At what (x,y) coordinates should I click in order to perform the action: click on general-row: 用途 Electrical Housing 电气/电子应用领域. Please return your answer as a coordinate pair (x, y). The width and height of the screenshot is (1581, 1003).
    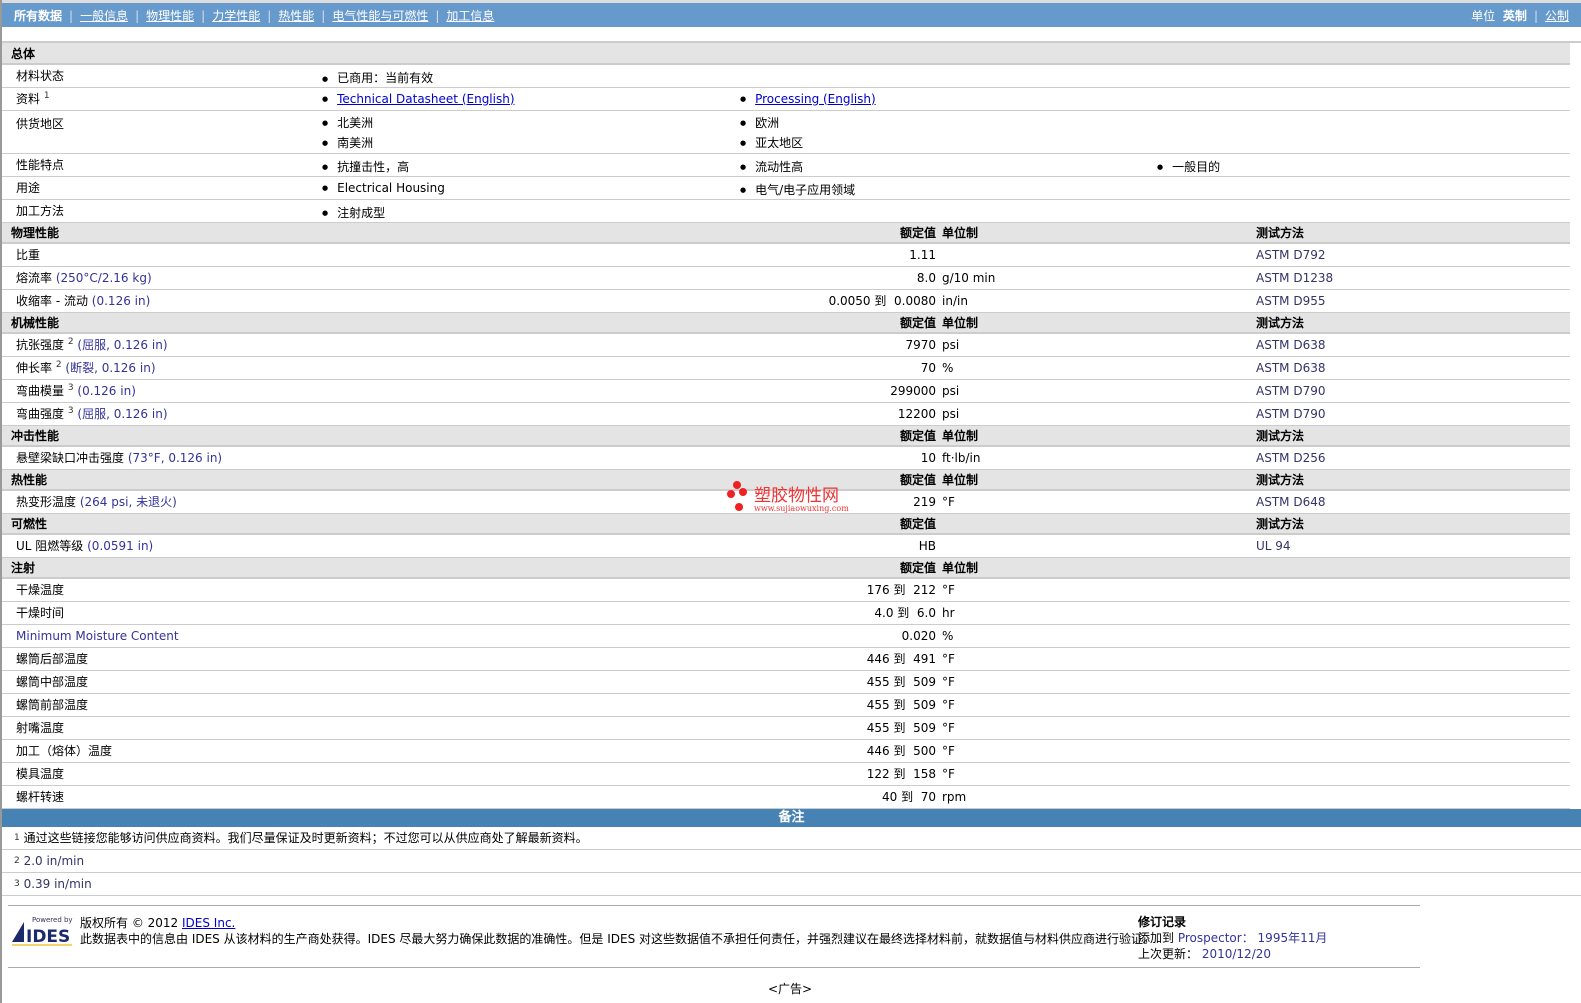
    Looking at the image, I should click on (786, 188).